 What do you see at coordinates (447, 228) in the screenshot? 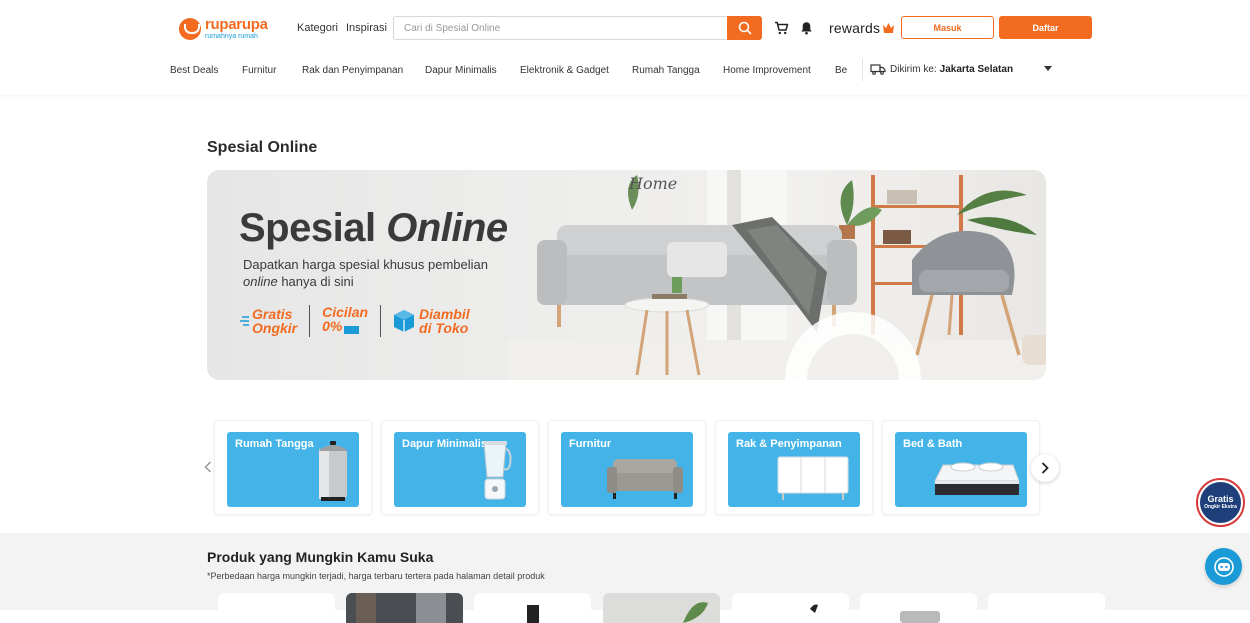
I see `banner-title-italic: Online` at bounding box center [447, 228].